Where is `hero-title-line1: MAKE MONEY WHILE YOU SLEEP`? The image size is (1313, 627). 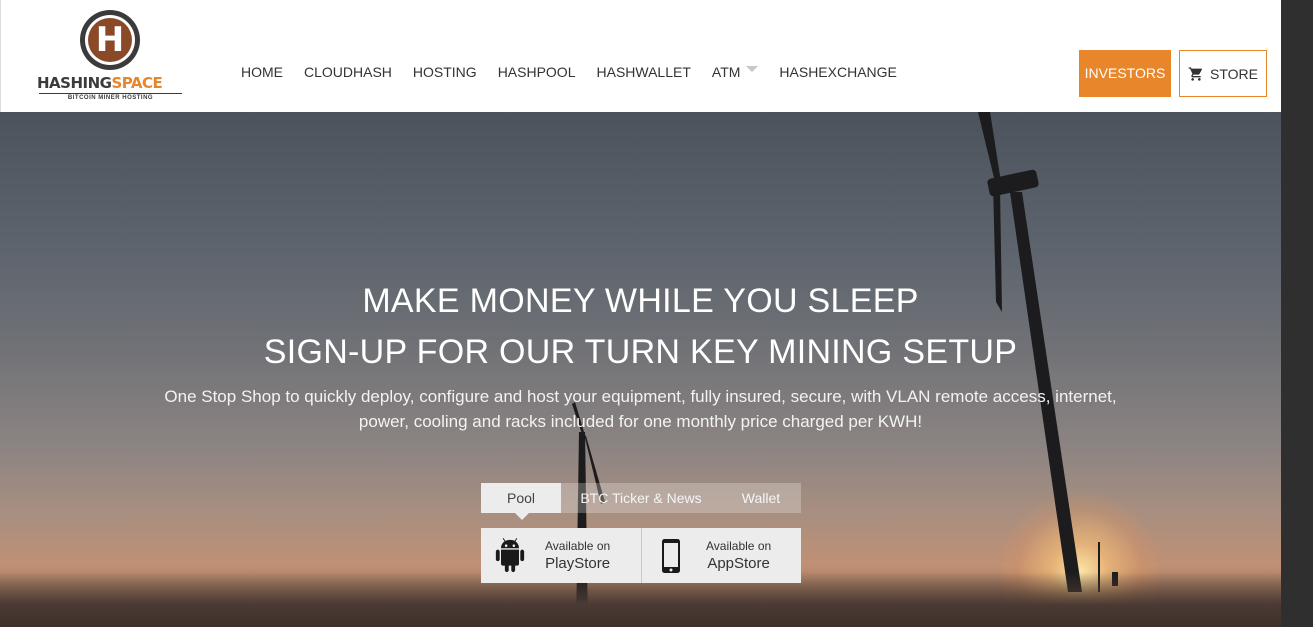
hero-title-line1: MAKE MONEY WHILE YOU SLEEP is located at coordinates (640, 301).